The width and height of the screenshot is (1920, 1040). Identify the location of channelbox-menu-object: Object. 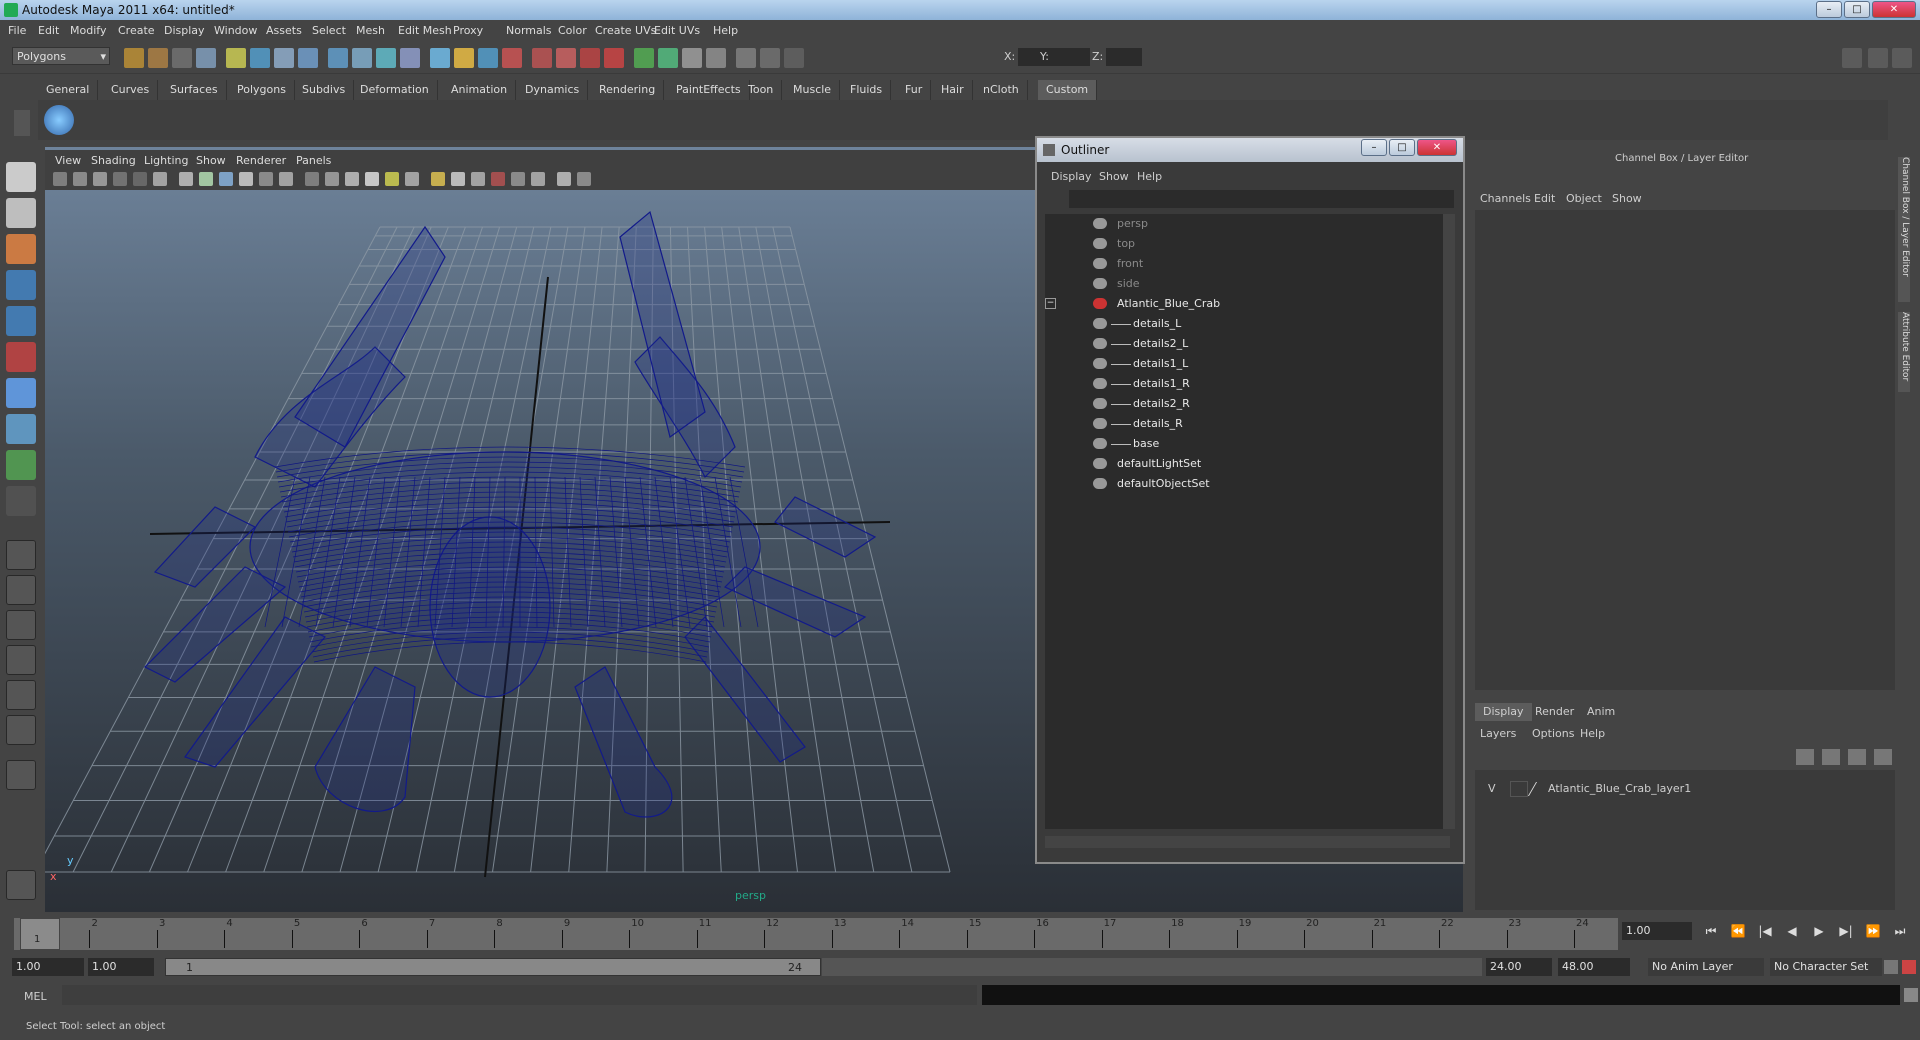
(1584, 198).